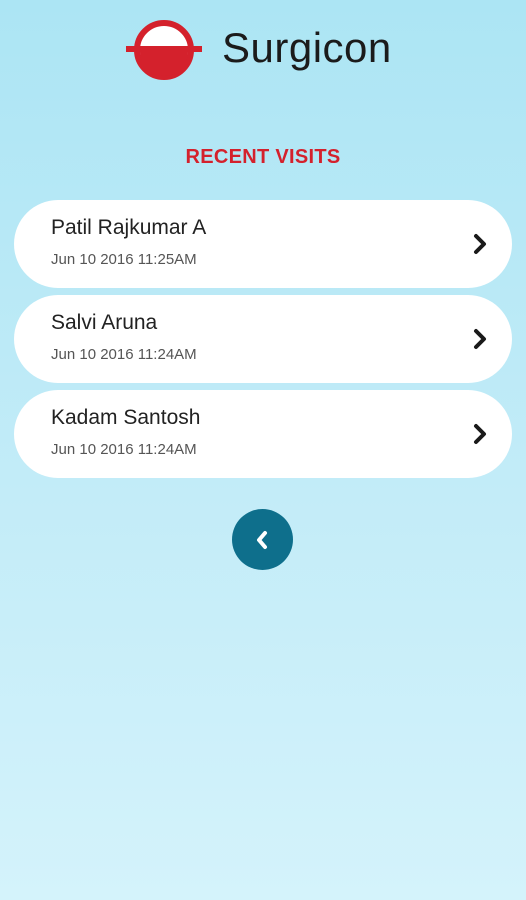 This screenshot has width=526, height=900. I want to click on visit-datetime: Jun 10 2016 11:25AM, so click(124, 259).